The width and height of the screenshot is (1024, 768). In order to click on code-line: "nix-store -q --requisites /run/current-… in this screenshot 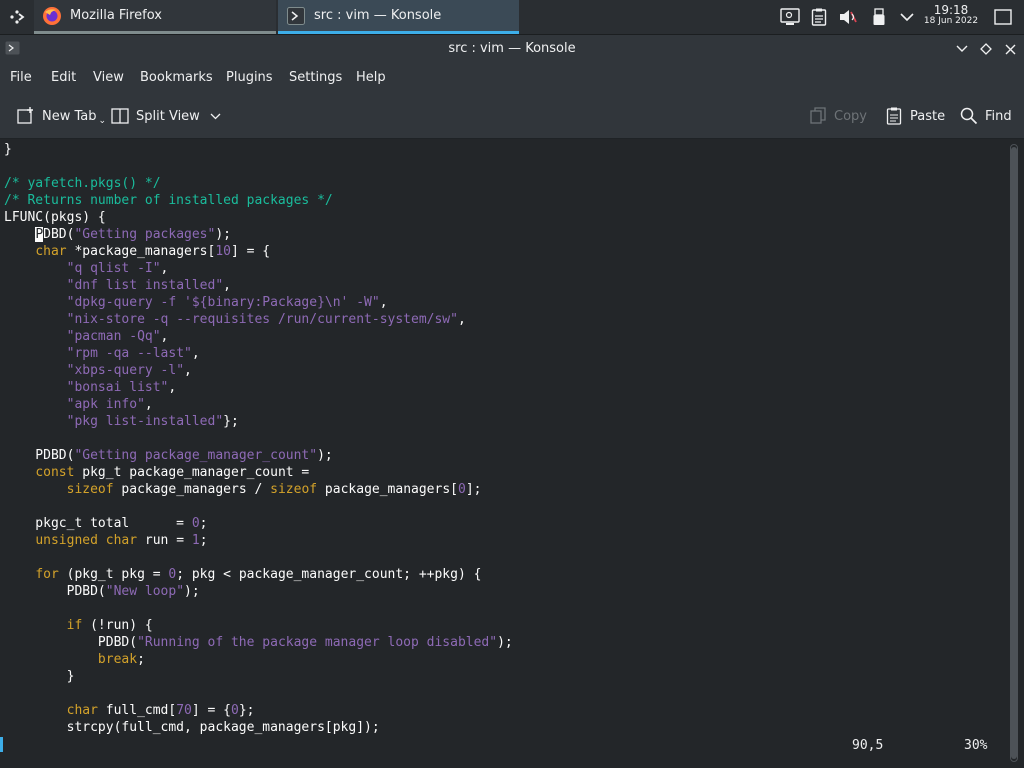, I will do `click(266, 319)`.